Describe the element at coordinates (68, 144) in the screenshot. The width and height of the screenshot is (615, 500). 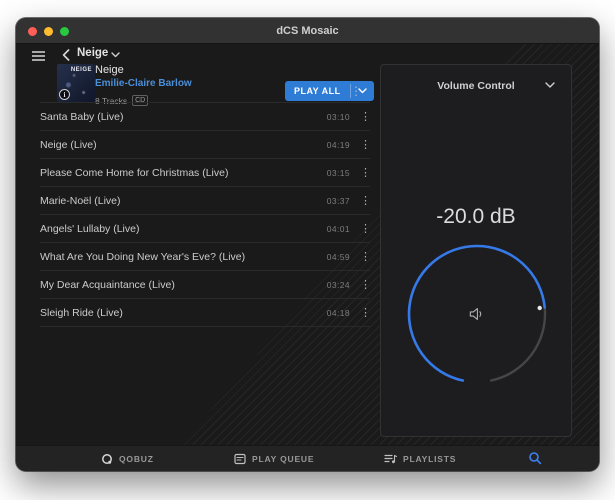
I see `track-title: Neige (Live)` at that location.